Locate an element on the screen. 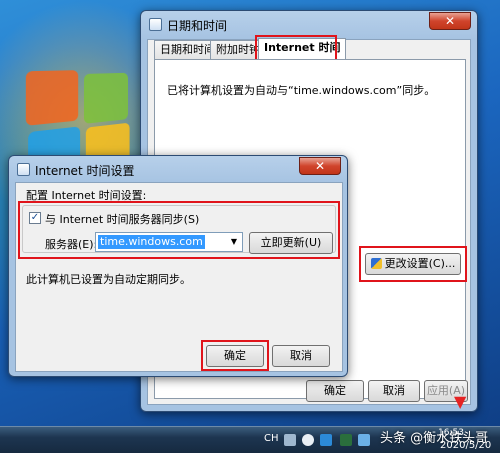 This screenshot has width=500, height=453. title-bar: 日期和时间 is located at coordinates (309, 24).